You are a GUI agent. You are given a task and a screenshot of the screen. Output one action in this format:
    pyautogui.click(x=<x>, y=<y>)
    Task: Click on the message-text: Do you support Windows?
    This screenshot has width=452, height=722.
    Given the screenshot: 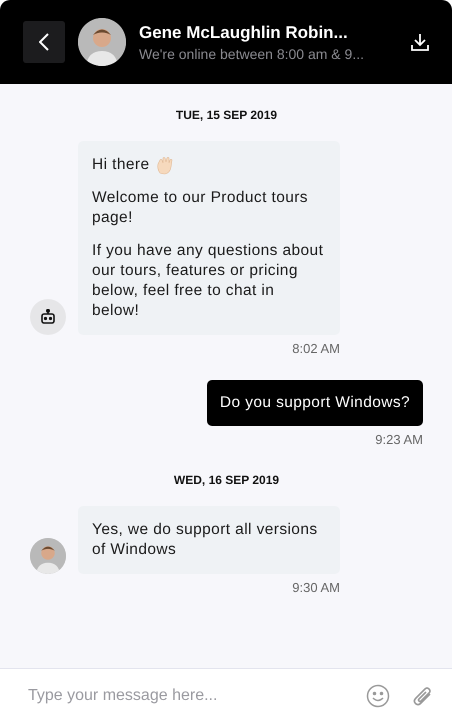 What is the action you would take?
    pyautogui.click(x=315, y=403)
    